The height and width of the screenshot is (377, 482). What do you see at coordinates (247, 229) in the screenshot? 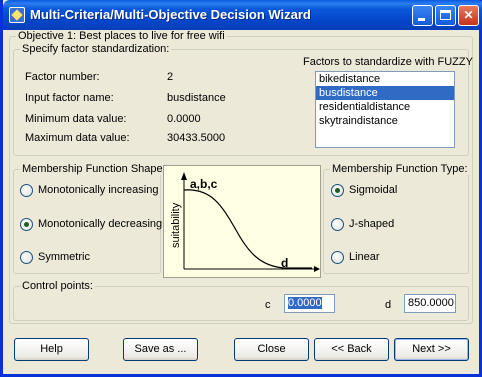
I see `membership-curve` at bounding box center [247, 229].